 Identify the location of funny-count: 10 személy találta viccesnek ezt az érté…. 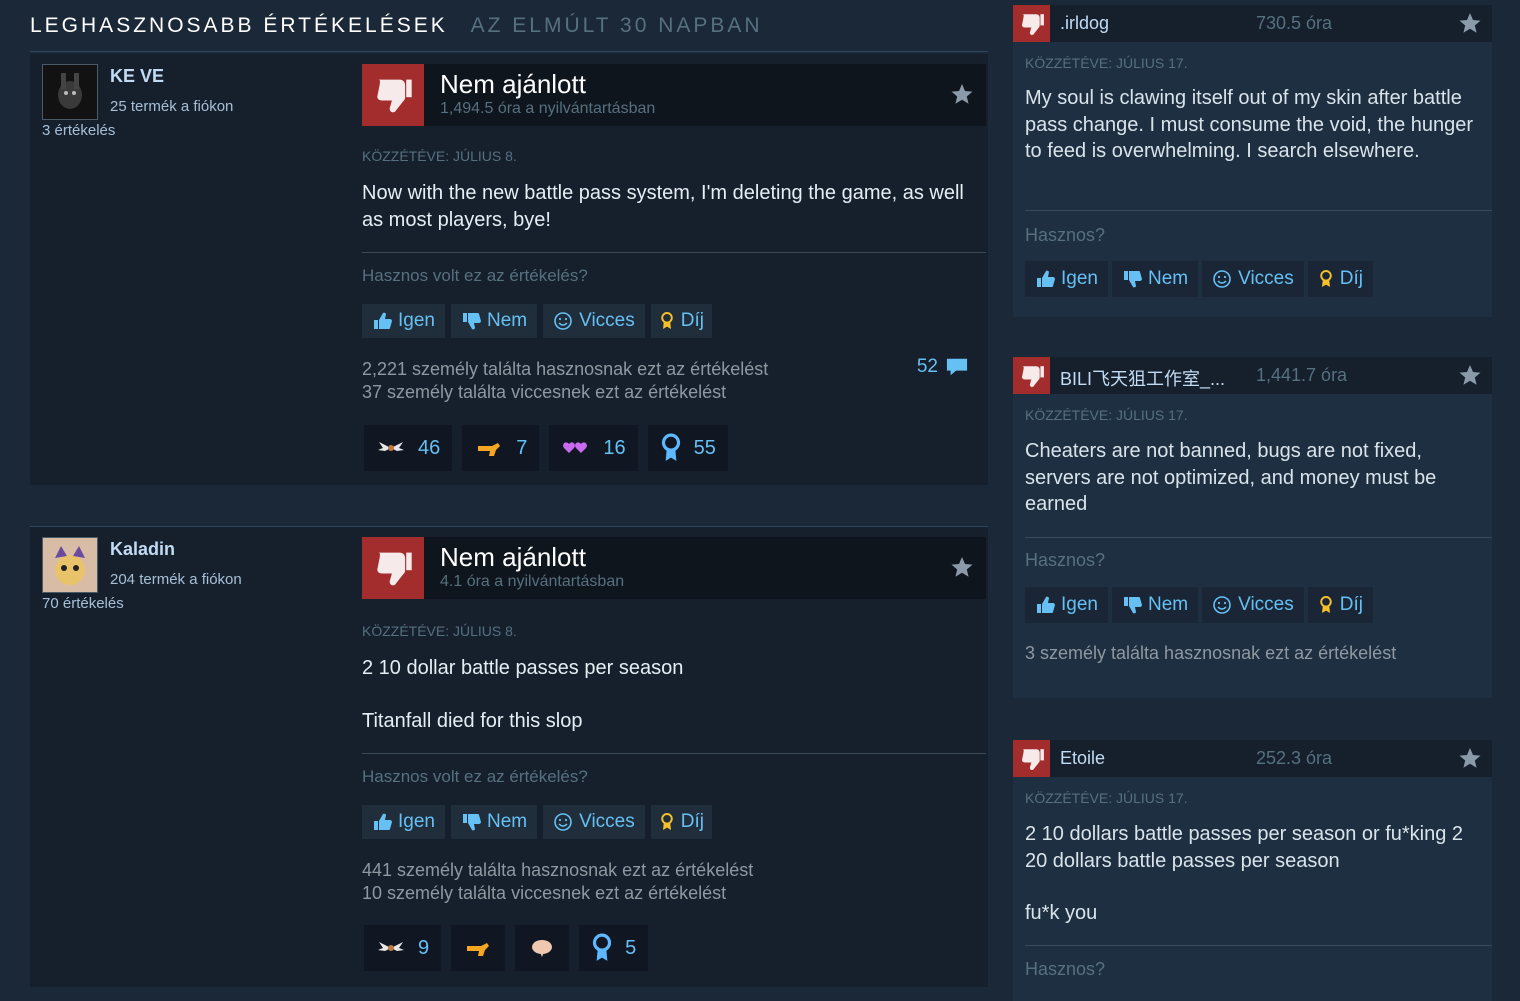
(544, 893).